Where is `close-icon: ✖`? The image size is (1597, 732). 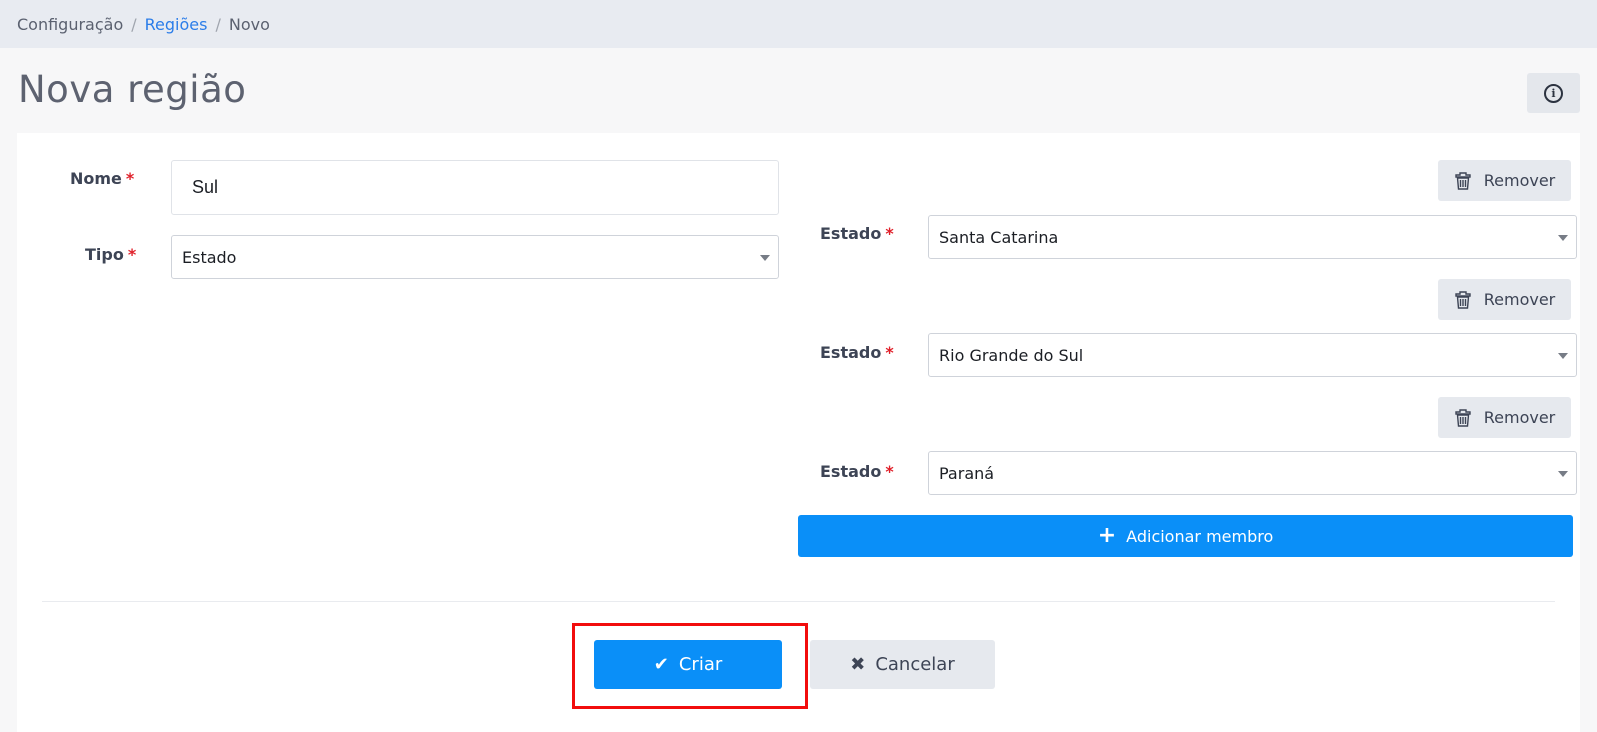 close-icon: ✖ is located at coordinates (858, 664).